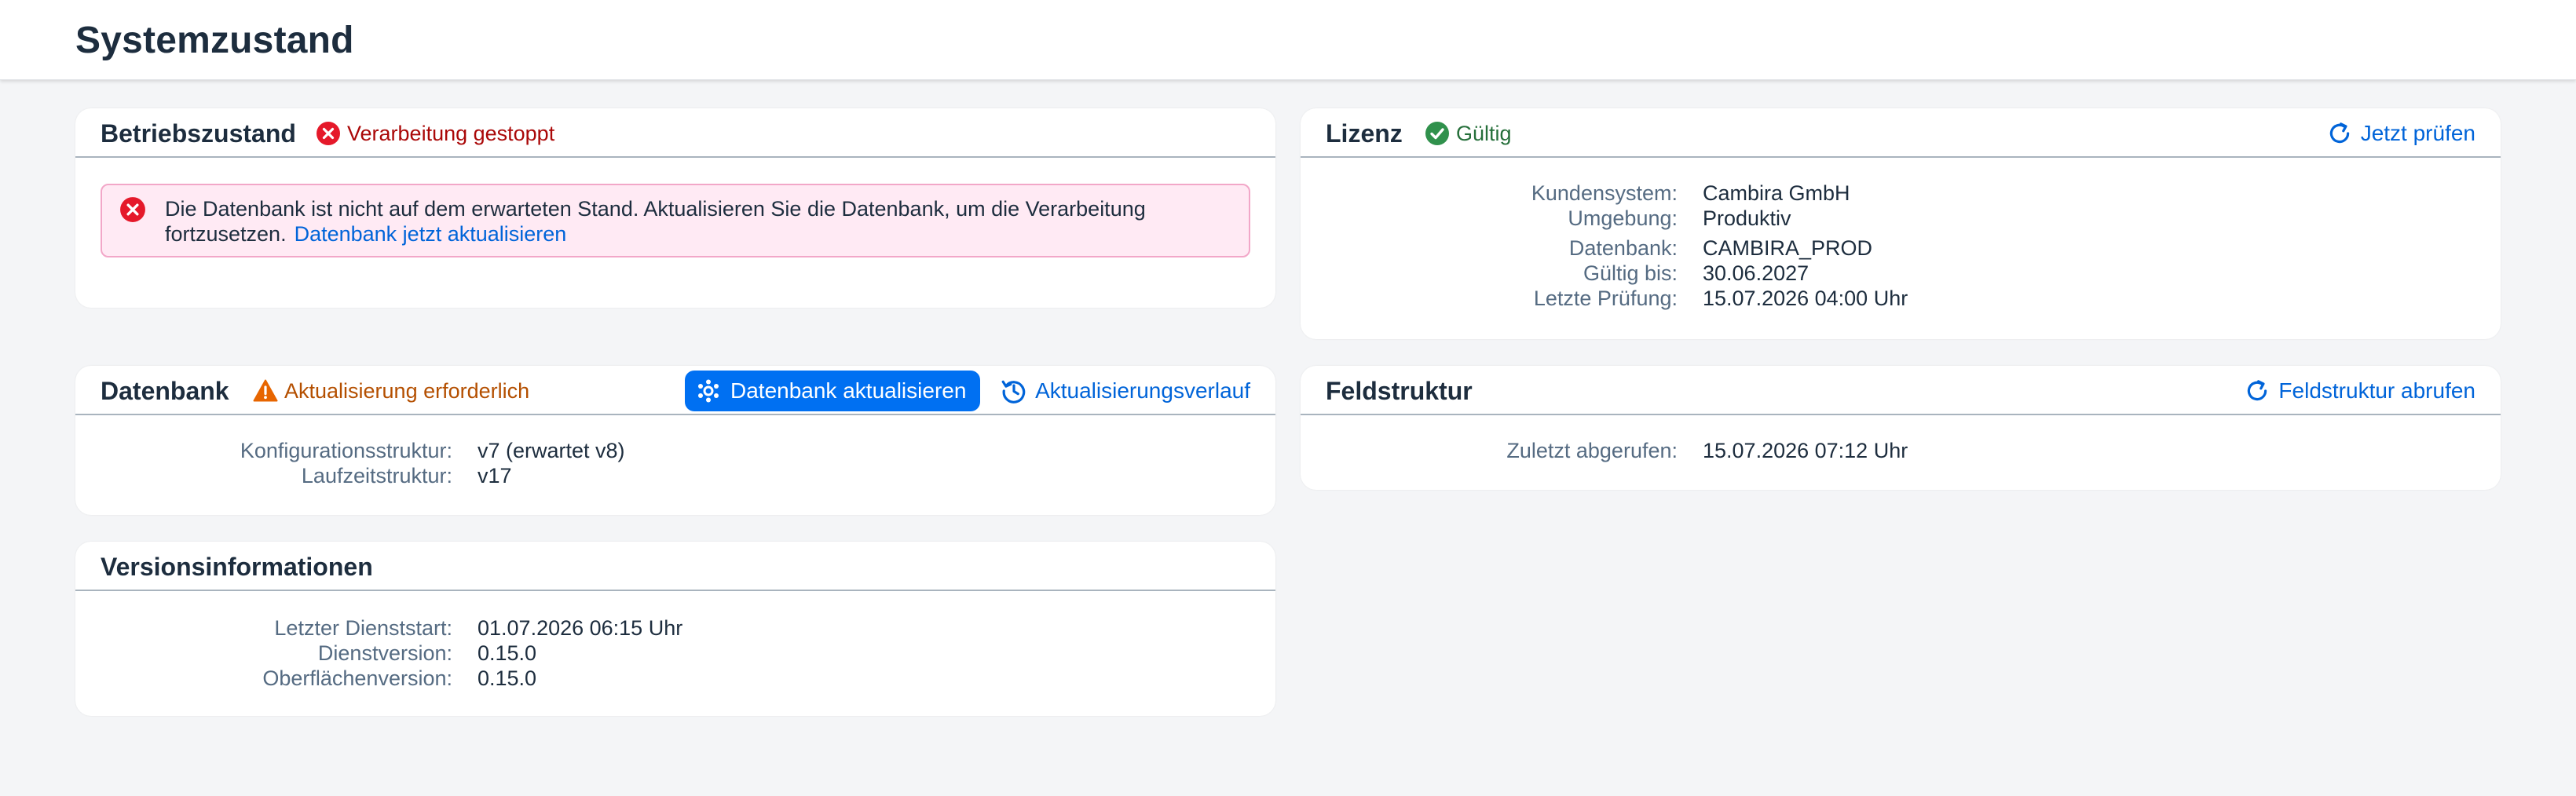  Describe the element at coordinates (451, 133) in the screenshot. I see `status-text: Verarbeitung gestoppt` at that location.